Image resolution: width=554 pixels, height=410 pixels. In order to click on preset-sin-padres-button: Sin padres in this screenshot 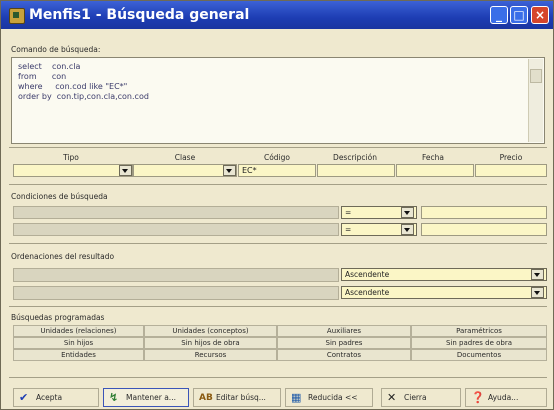, I will do `click(344, 343)`.